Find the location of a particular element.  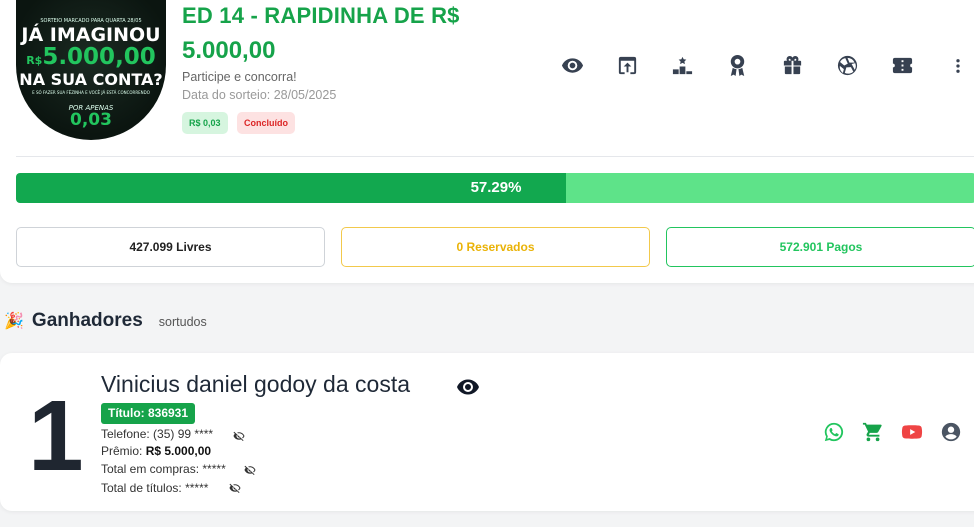

party-popper-icon: 🎉 is located at coordinates (14, 321).